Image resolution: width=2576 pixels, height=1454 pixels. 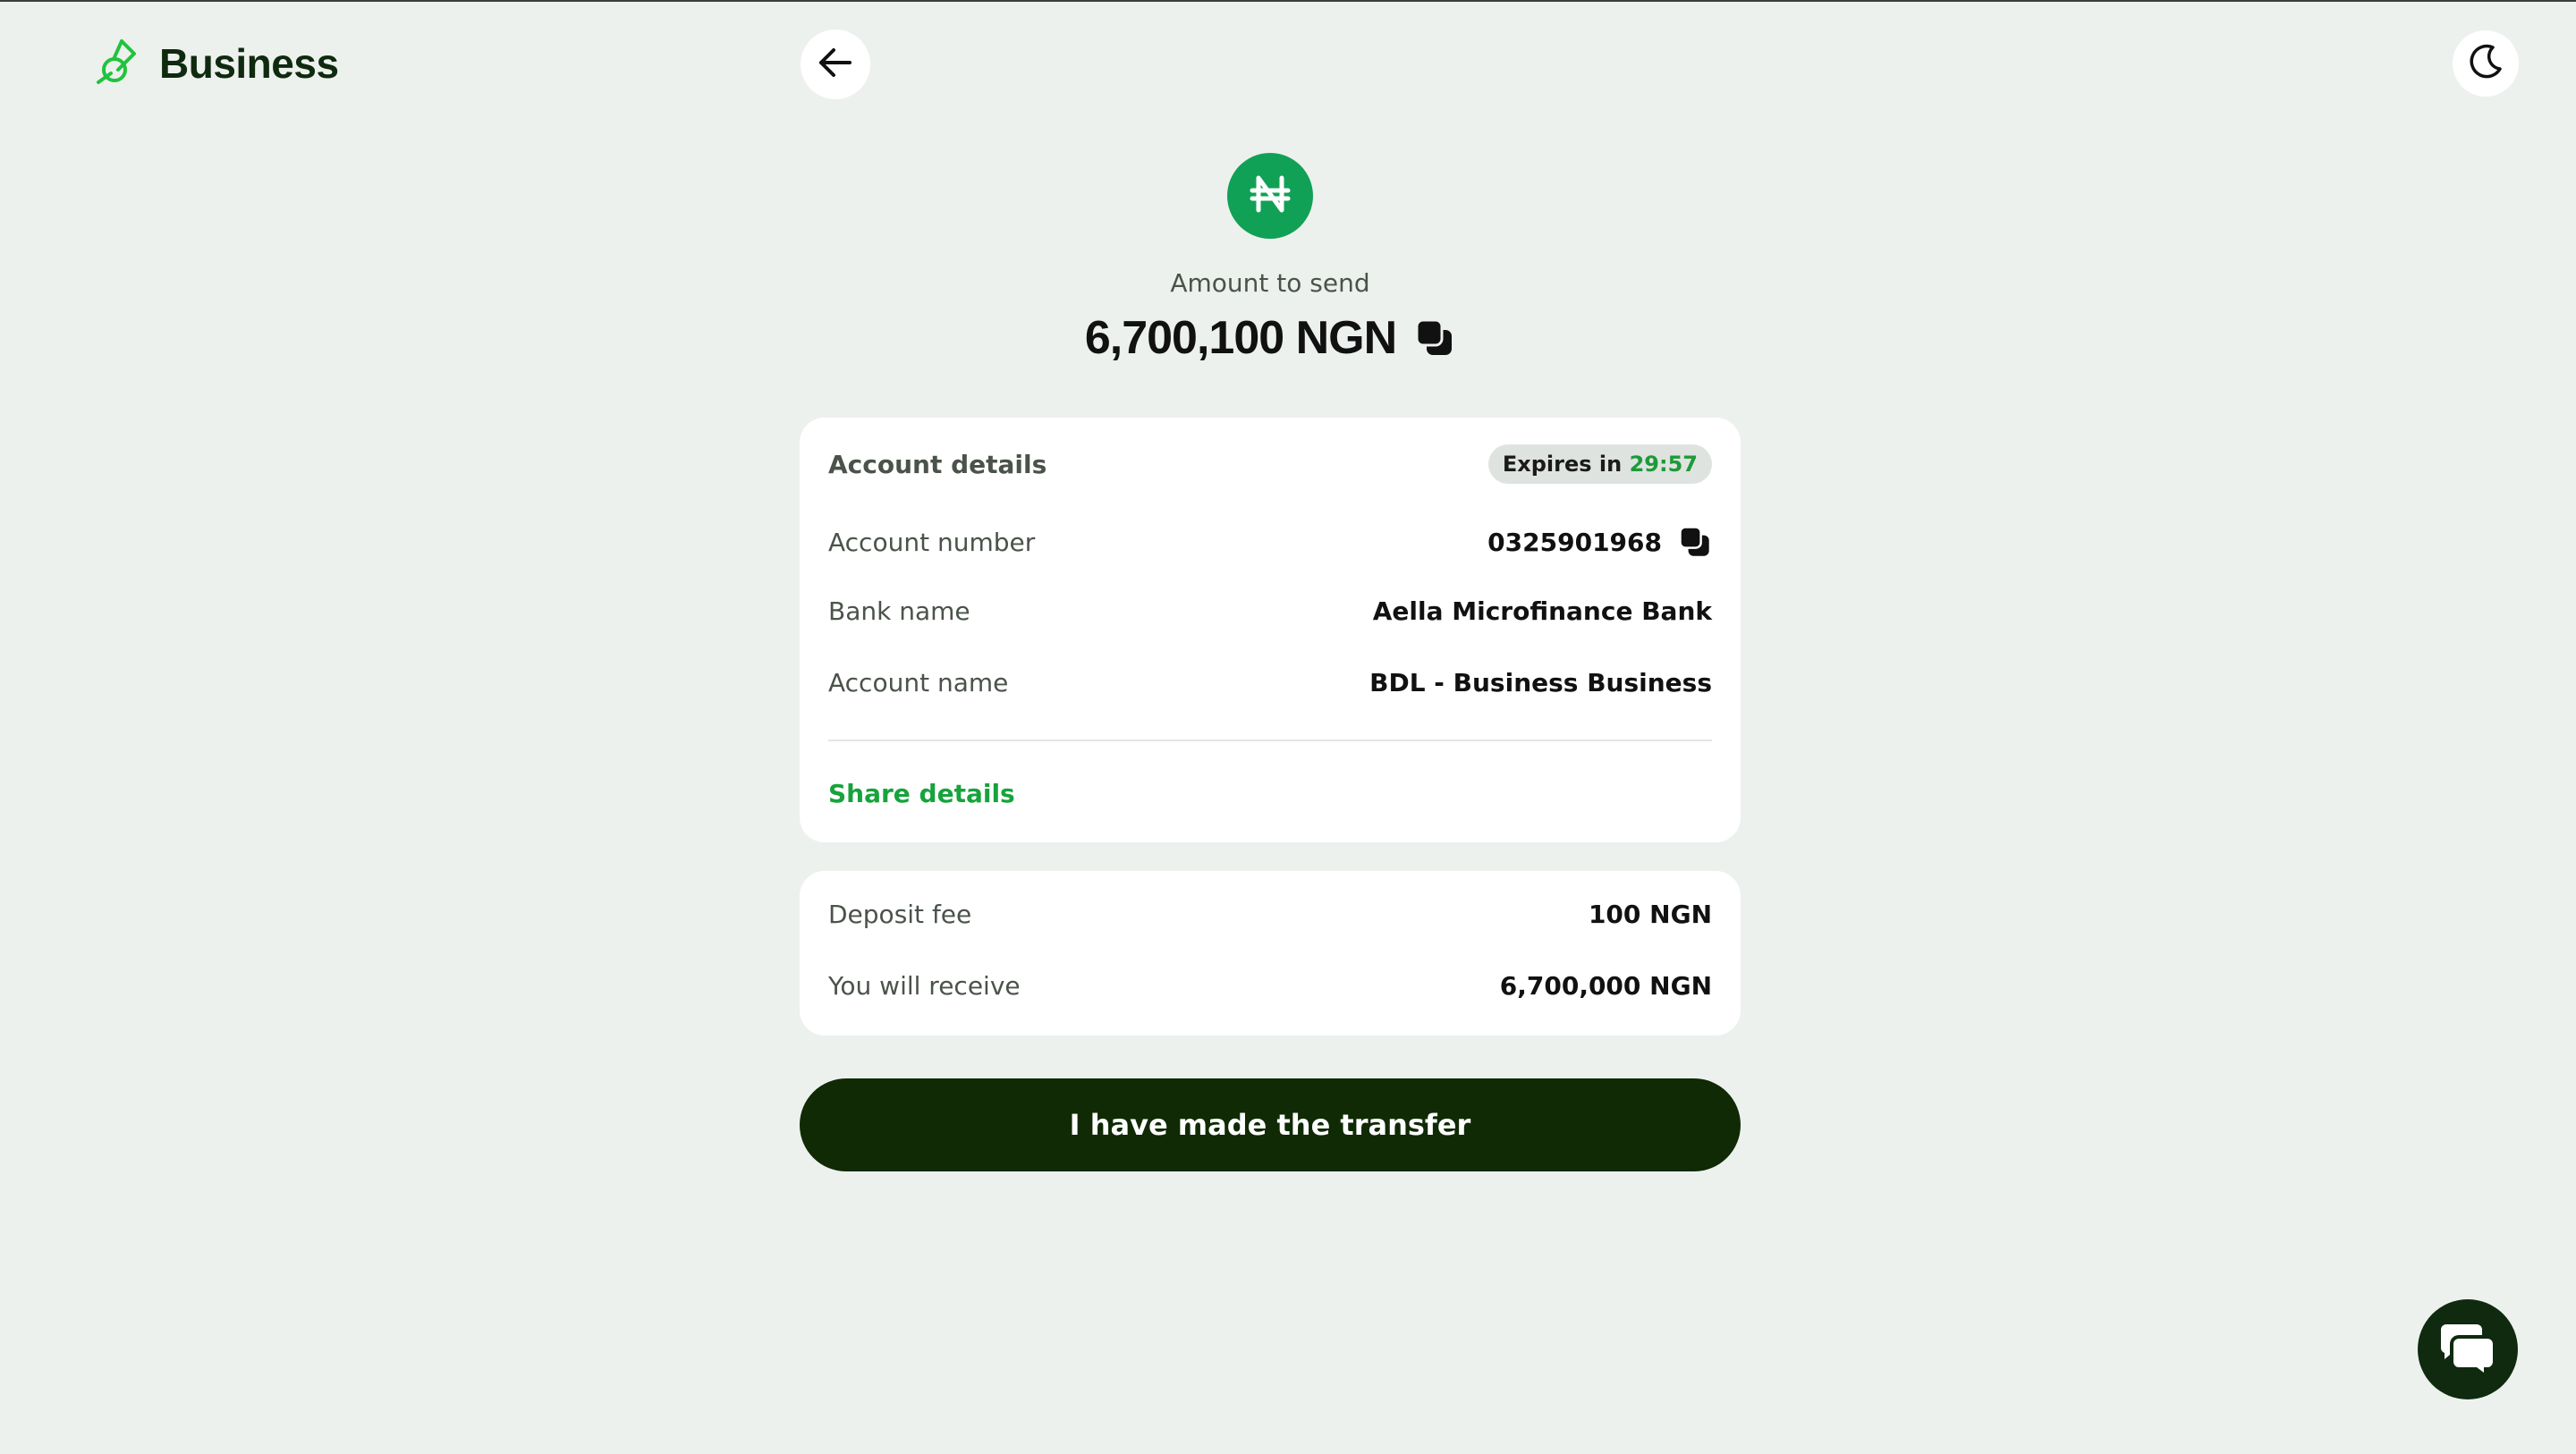 What do you see at coordinates (1240, 338) in the screenshot?
I see `amount-value: 6,700,100 NGN` at bounding box center [1240, 338].